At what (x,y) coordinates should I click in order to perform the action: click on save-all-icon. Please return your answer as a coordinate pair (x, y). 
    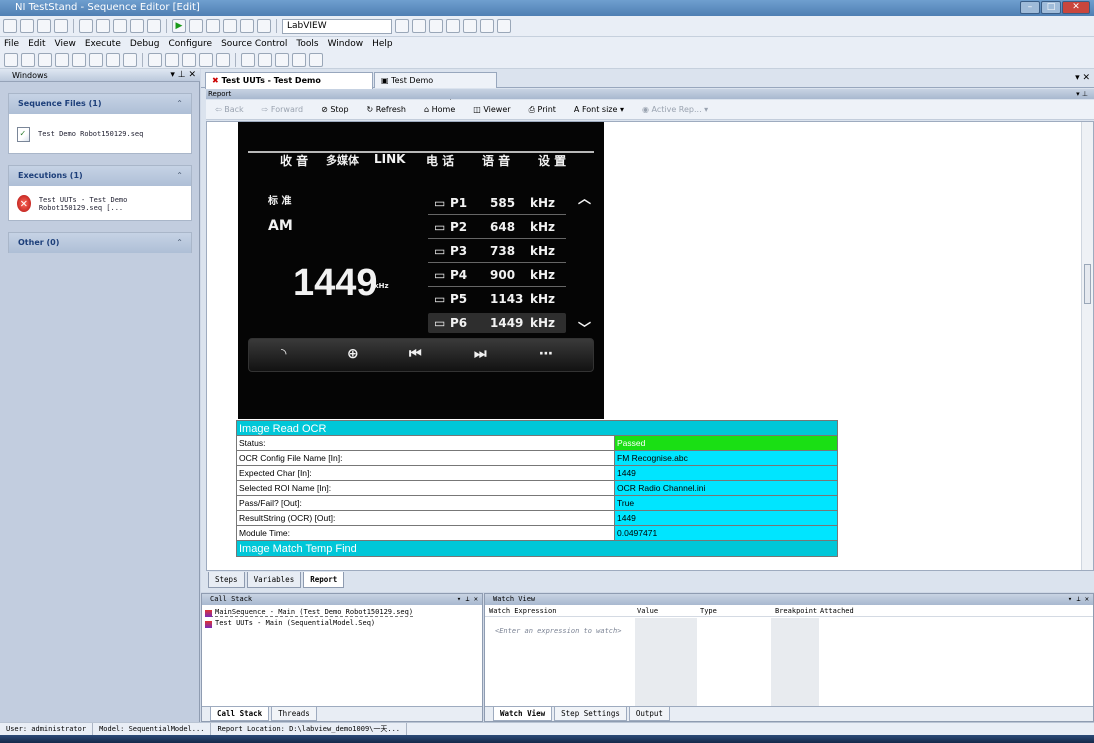
    Looking at the image, I should click on (61, 26).